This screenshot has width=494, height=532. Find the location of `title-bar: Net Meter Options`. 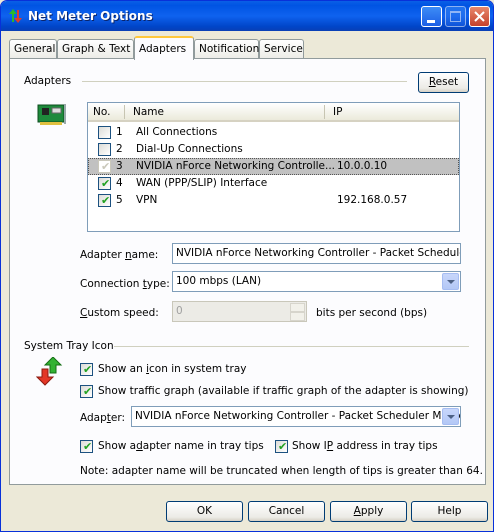

title-bar: Net Meter Options is located at coordinates (247, 16).